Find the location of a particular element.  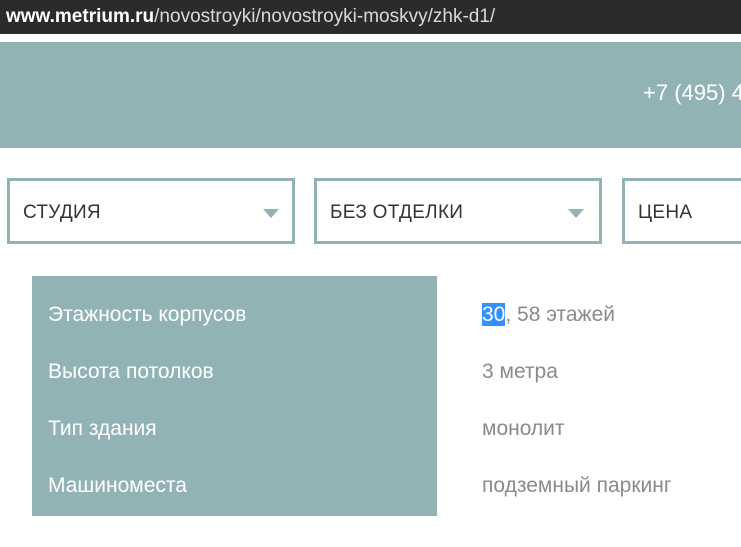

spec-label-ceiling-height: Высота потолков is located at coordinates (131, 371).